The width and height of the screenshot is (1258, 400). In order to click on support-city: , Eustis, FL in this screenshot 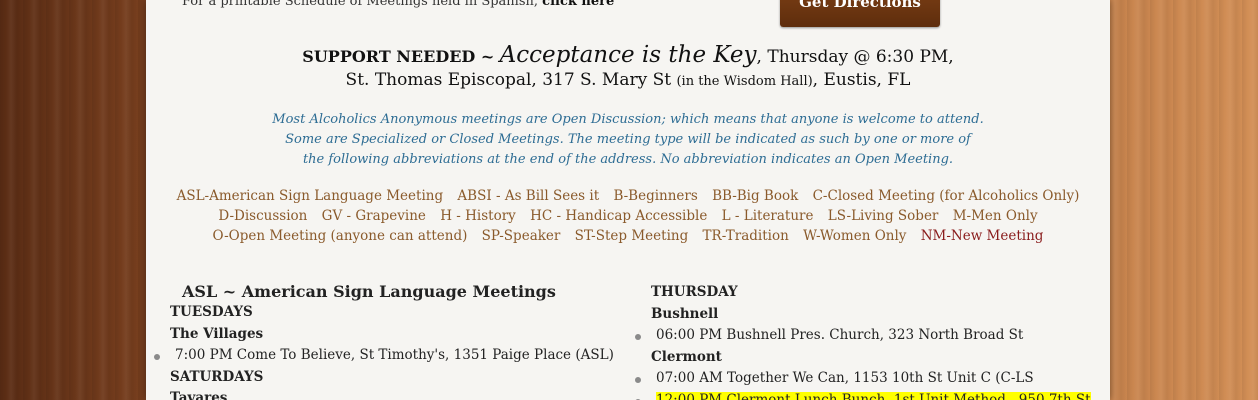, I will do `click(861, 80)`.